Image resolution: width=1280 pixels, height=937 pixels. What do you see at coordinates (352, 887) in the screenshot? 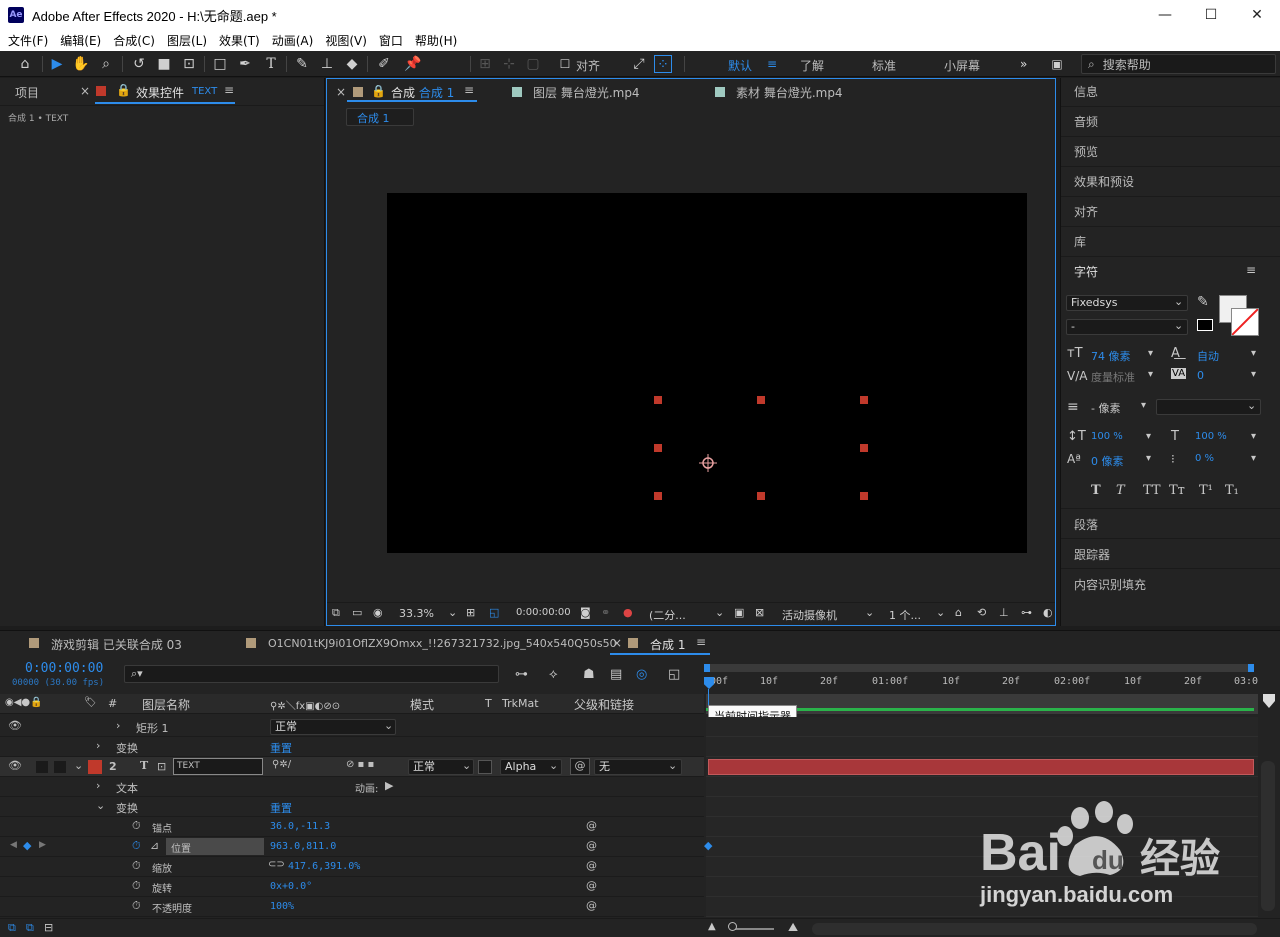
I see `property-row-rotation: ⏱ 旋转 0x+0.0° @` at bounding box center [352, 887].